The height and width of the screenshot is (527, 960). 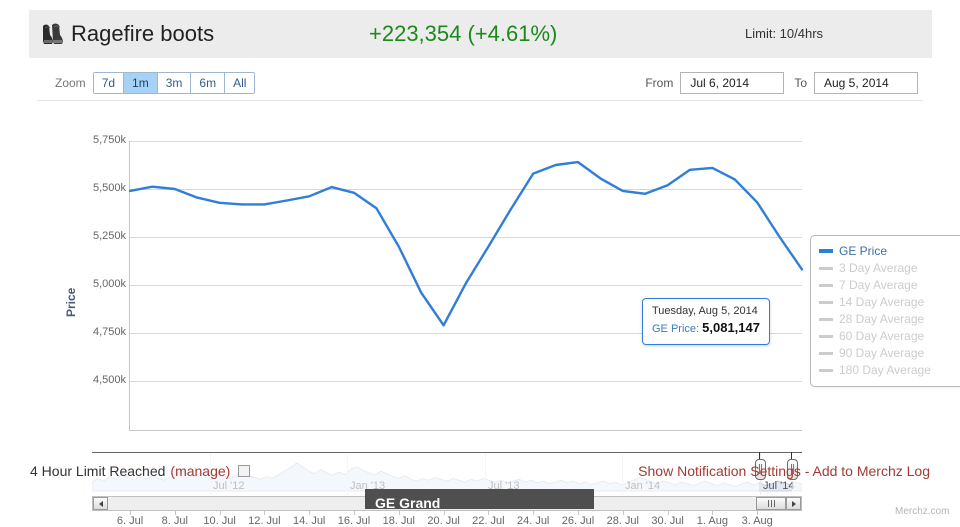 I want to click on range-button-3m: 3m, so click(x=174, y=83).